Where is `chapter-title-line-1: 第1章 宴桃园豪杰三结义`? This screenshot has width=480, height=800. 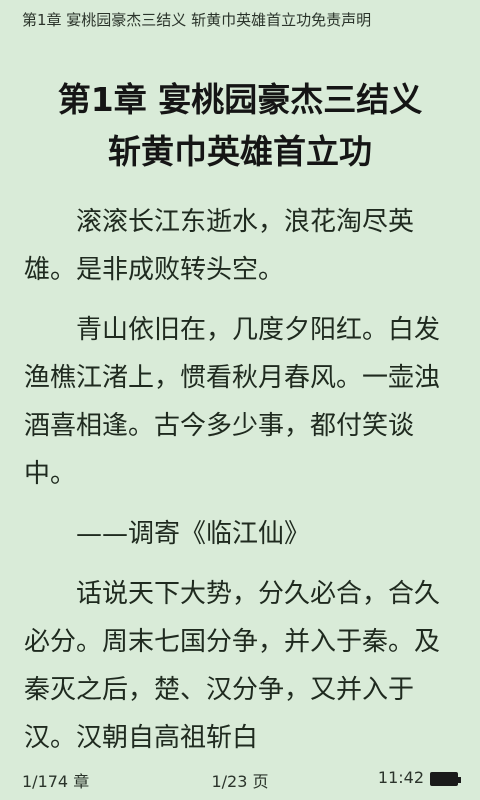 chapter-title-line-1: 第1章 宴桃园豪杰三结义 is located at coordinates (240, 99).